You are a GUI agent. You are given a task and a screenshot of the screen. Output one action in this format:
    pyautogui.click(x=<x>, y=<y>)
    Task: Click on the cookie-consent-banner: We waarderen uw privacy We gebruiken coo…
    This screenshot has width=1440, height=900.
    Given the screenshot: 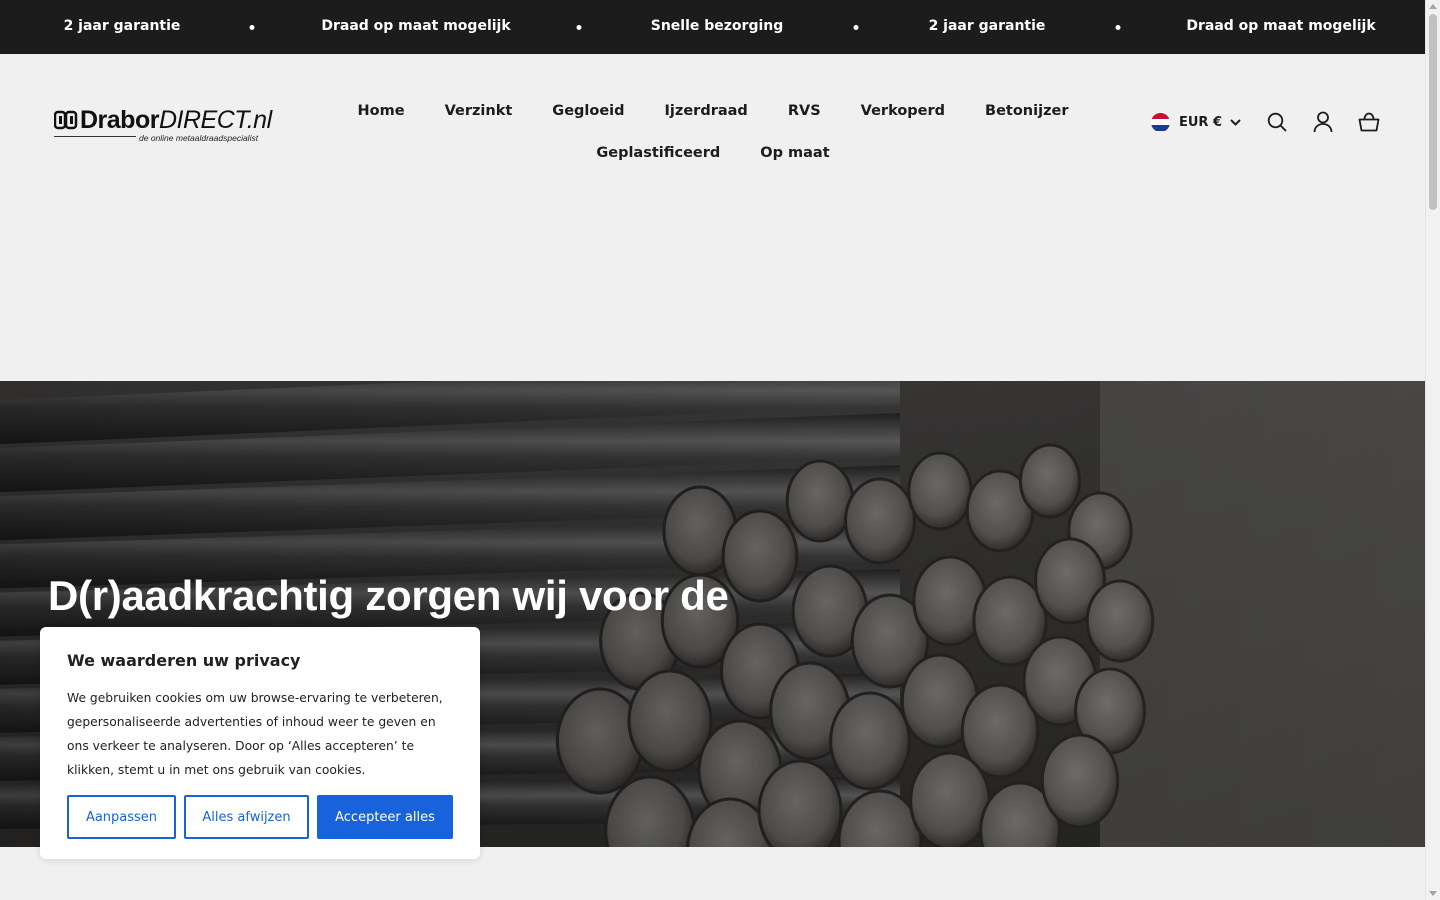 What is the action you would take?
    pyautogui.click(x=260, y=743)
    